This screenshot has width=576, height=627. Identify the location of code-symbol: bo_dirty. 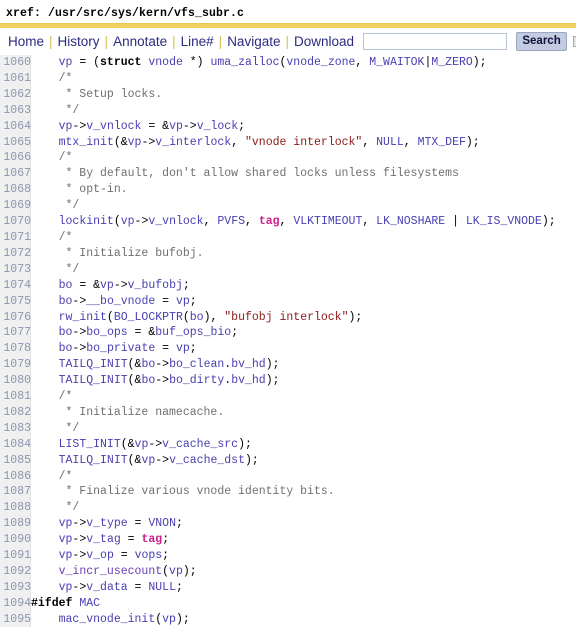
(196, 380).